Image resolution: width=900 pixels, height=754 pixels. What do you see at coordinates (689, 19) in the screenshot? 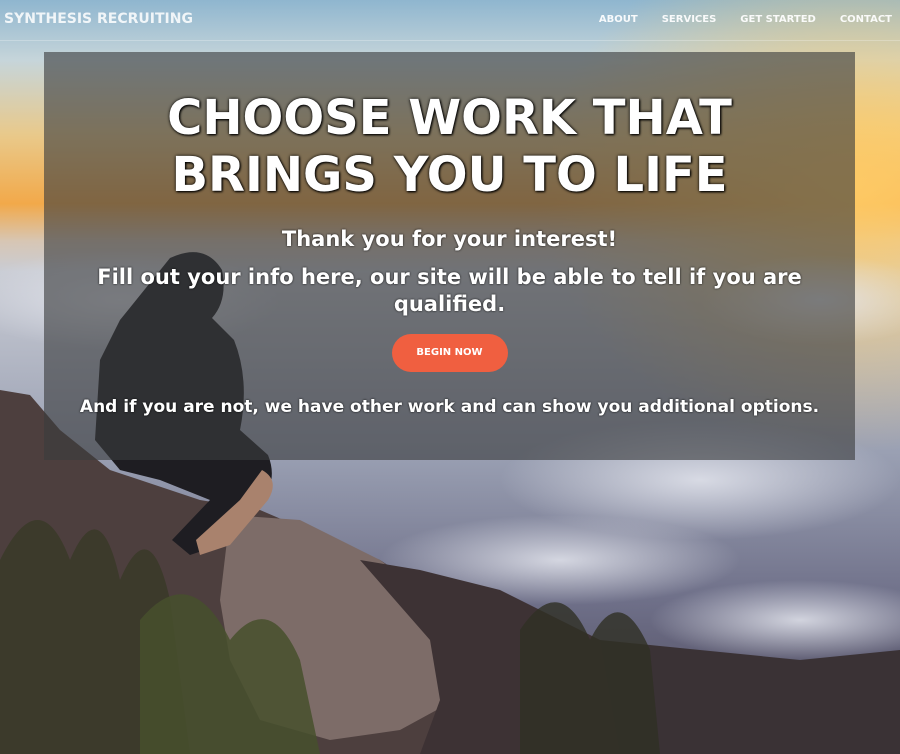
I see `nav-link-services: SERVICES` at bounding box center [689, 19].